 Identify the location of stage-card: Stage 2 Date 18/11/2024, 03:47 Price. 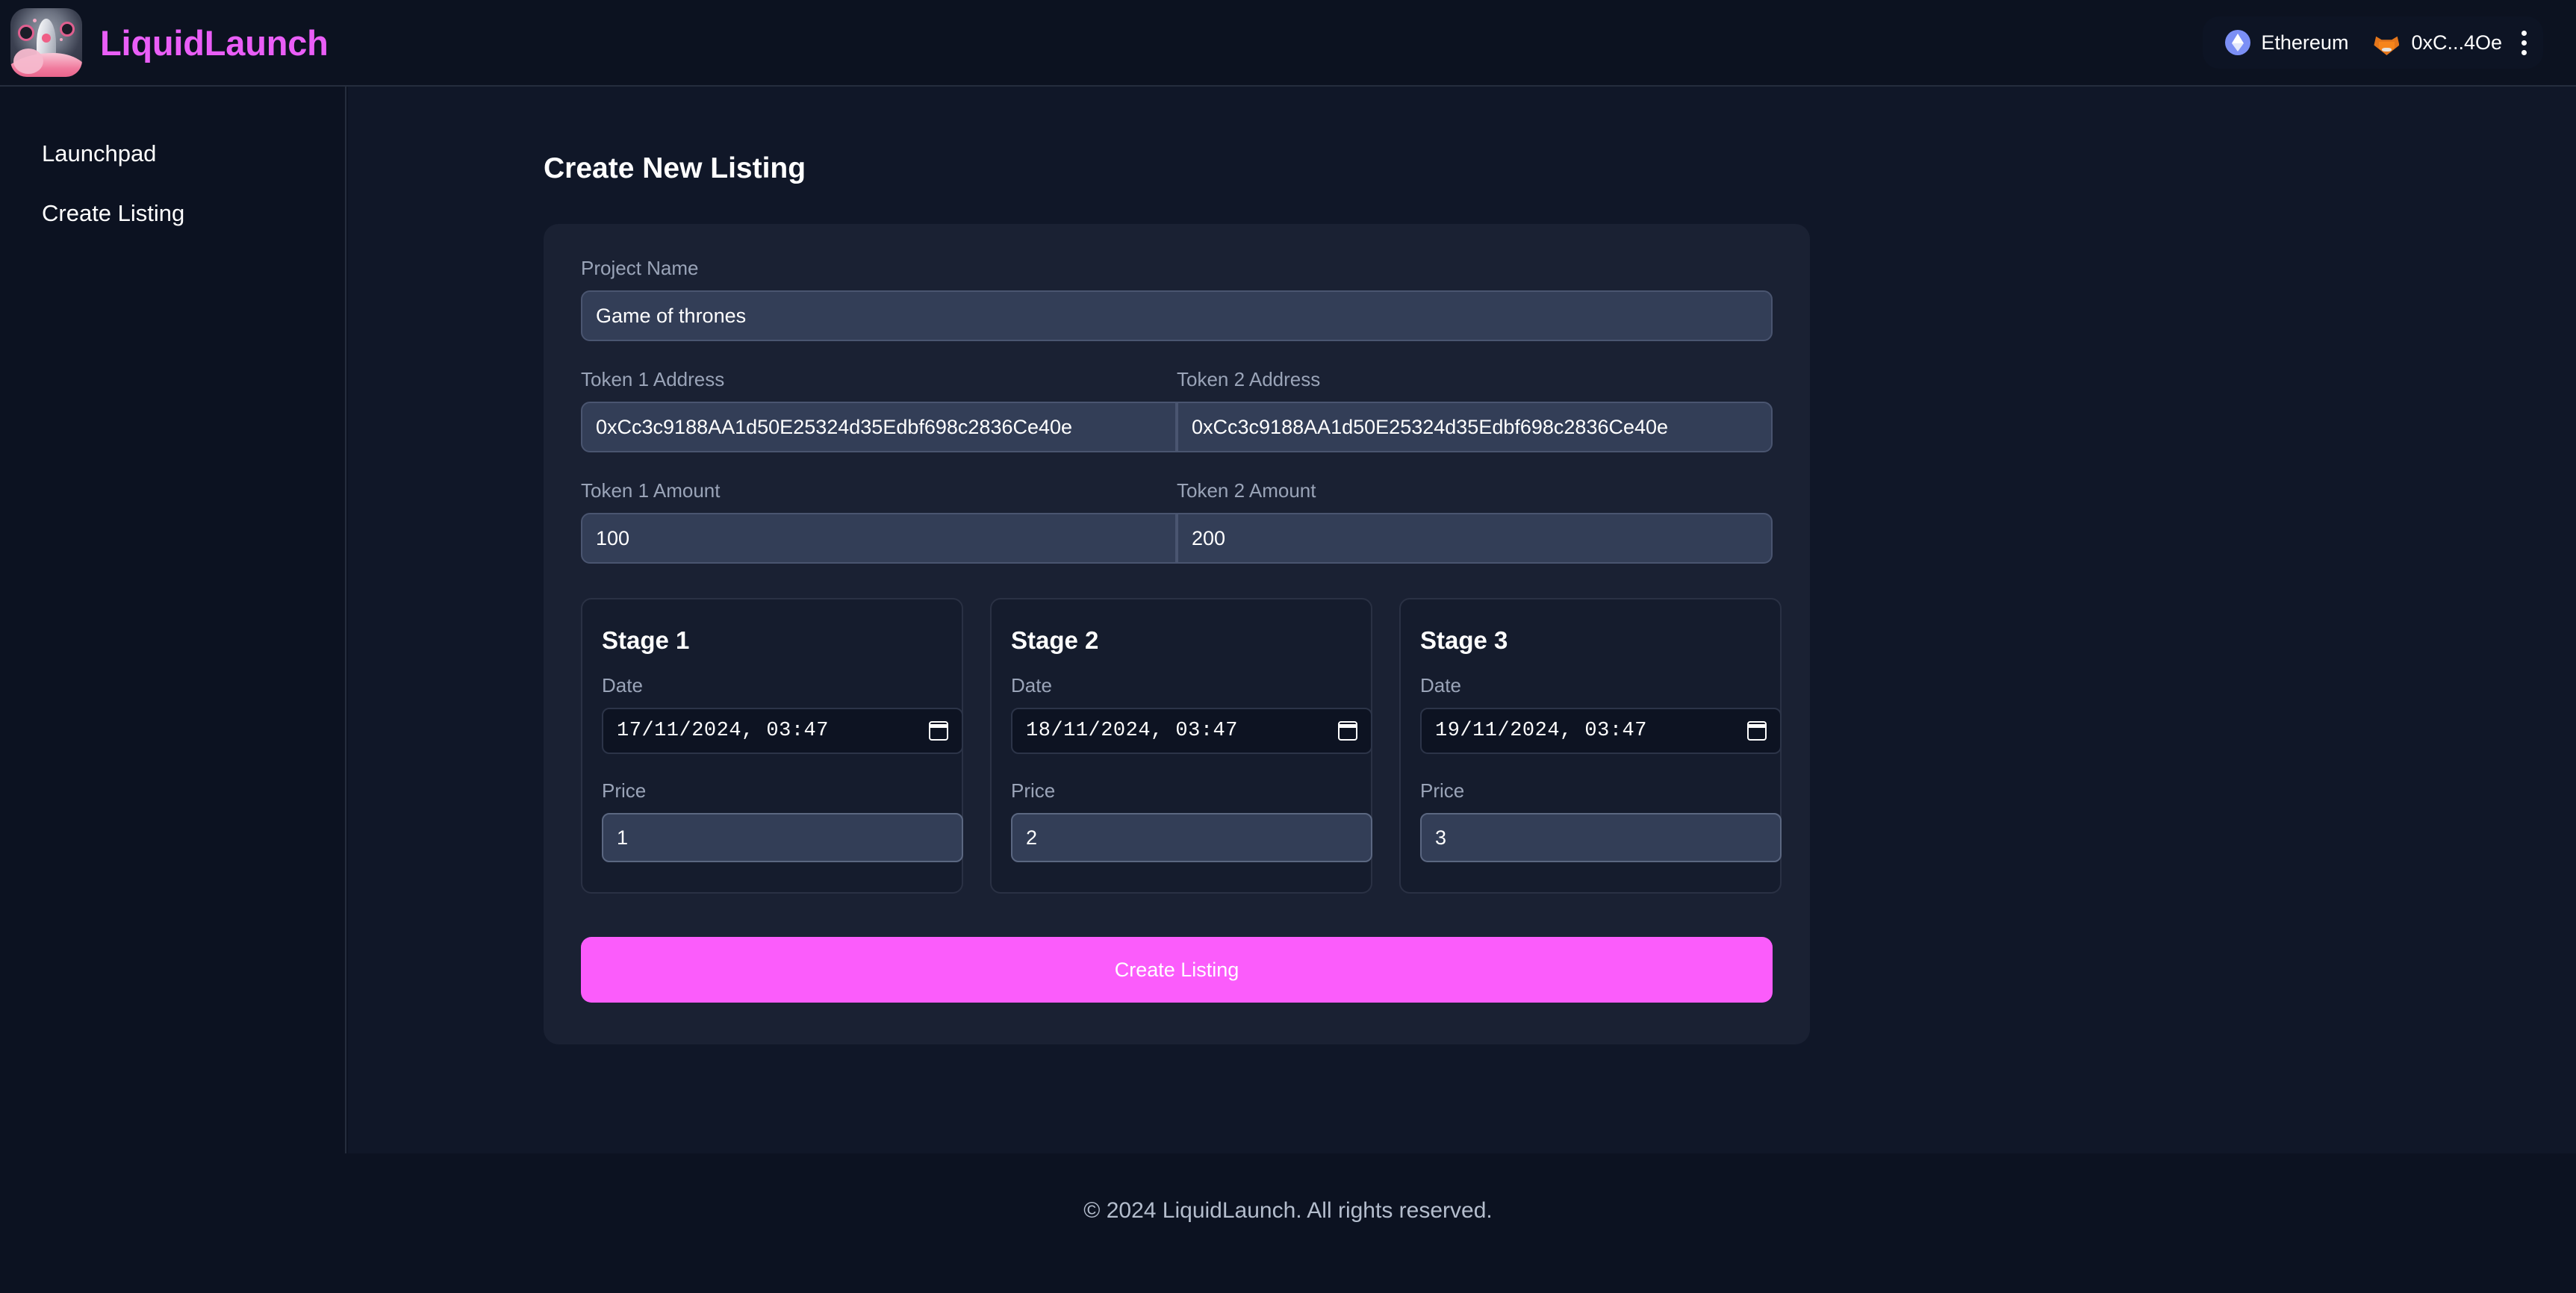
(1181, 746).